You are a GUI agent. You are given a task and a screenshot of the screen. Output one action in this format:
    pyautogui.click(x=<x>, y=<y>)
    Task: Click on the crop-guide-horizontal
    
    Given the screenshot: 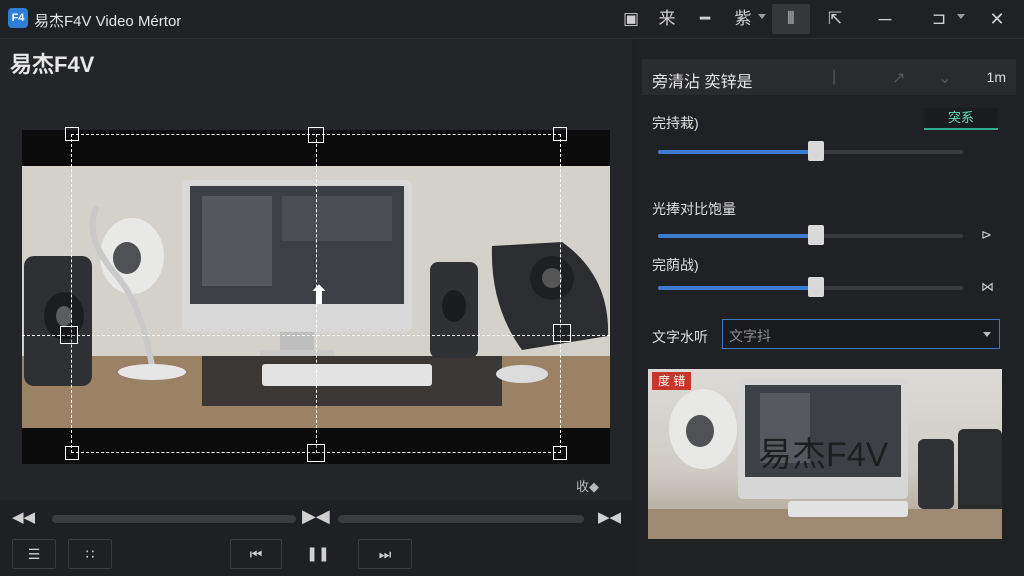 What is the action you would take?
    pyautogui.click(x=316, y=335)
    